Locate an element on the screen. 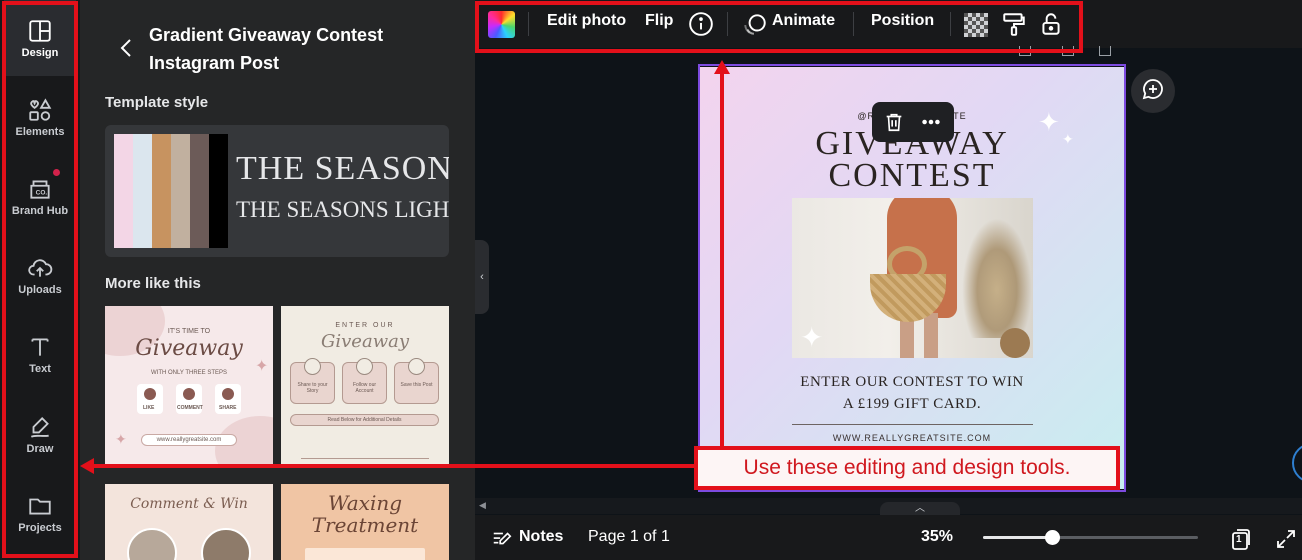 The width and height of the screenshot is (1302, 560). template-title: Gradient Giveaway Contest Instagram Post is located at coordinates (266, 49).